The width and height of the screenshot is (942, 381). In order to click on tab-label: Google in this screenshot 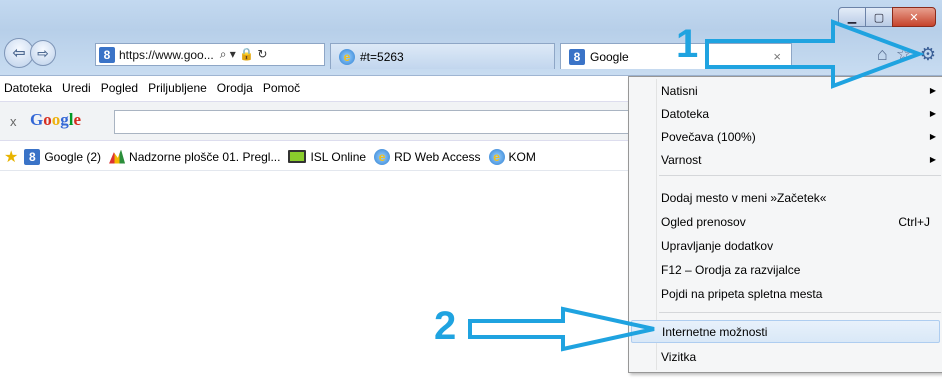, I will do `click(609, 56)`.